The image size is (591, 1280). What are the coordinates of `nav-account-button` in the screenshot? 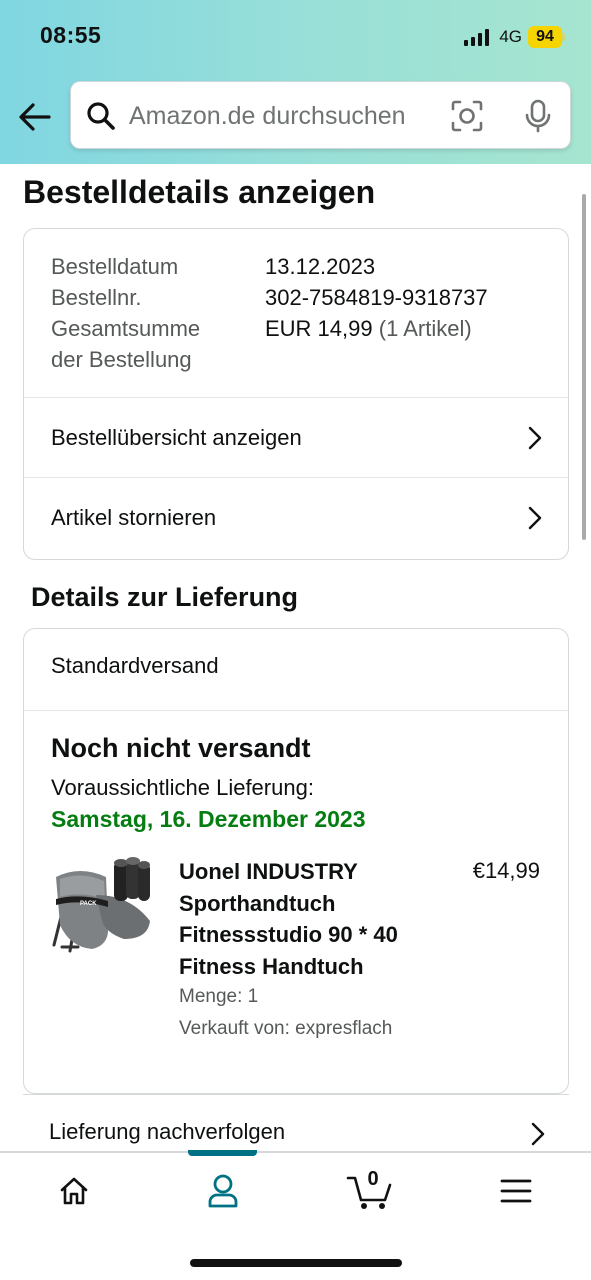 It's located at (222, 1192).